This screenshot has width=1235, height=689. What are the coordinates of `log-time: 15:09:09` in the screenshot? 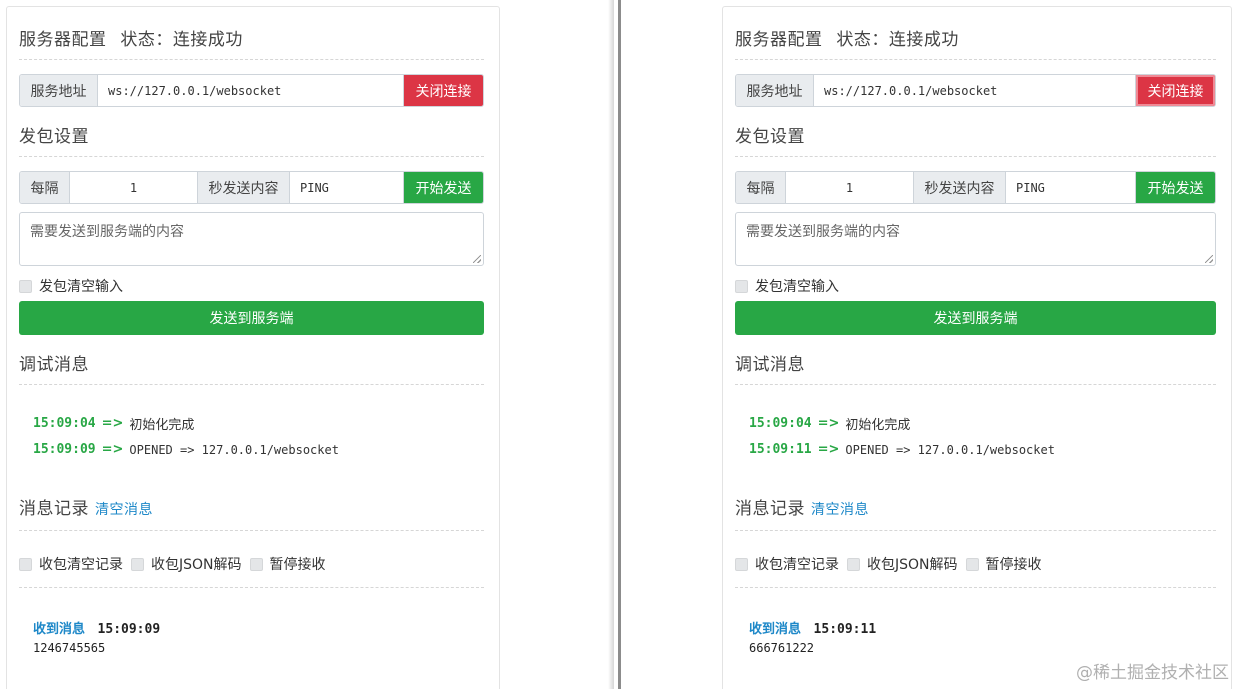 It's located at (64, 449).